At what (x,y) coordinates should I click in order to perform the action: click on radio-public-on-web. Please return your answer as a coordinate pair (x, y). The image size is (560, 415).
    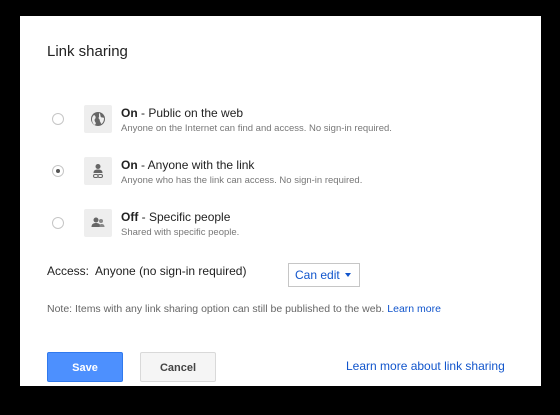
    Looking at the image, I should click on (58, 119).